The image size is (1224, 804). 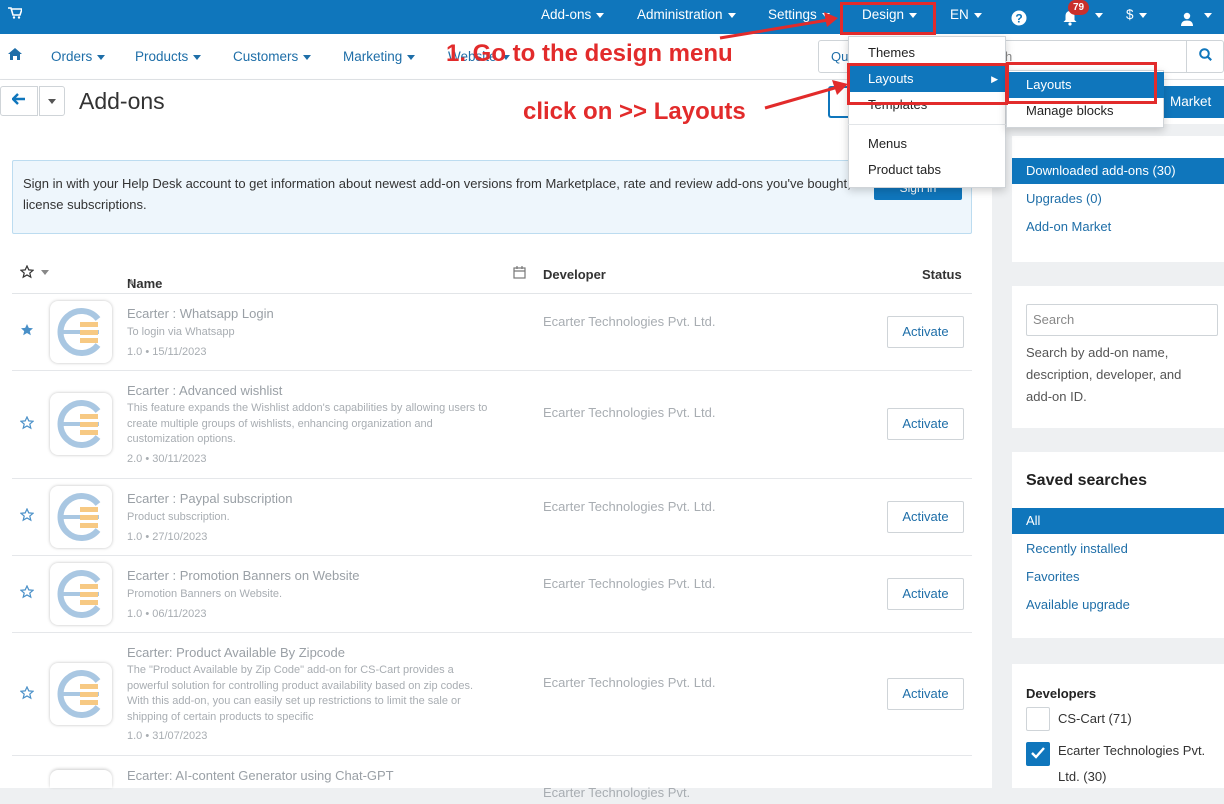 I want to click on addon-version-date: 1.0 • 06/11/2023, so click(x=167, y=614).